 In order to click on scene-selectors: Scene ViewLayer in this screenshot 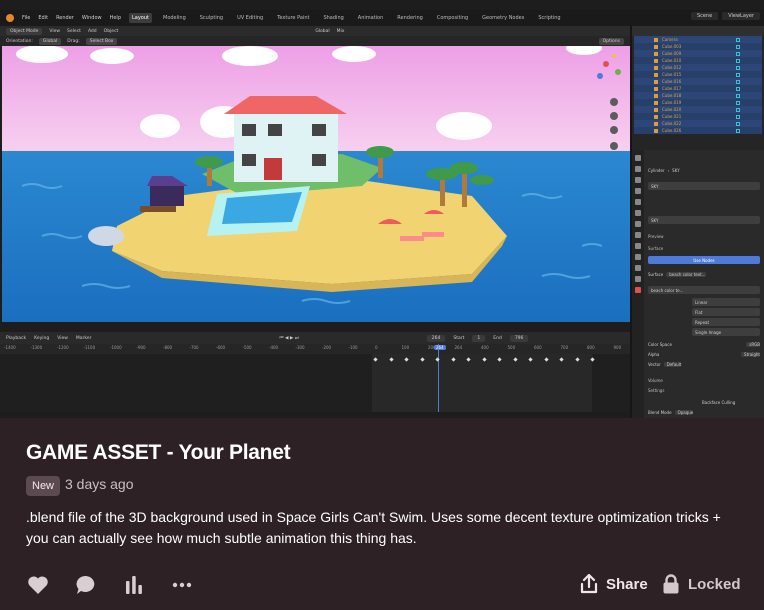, I will do `click(725, 16)`.